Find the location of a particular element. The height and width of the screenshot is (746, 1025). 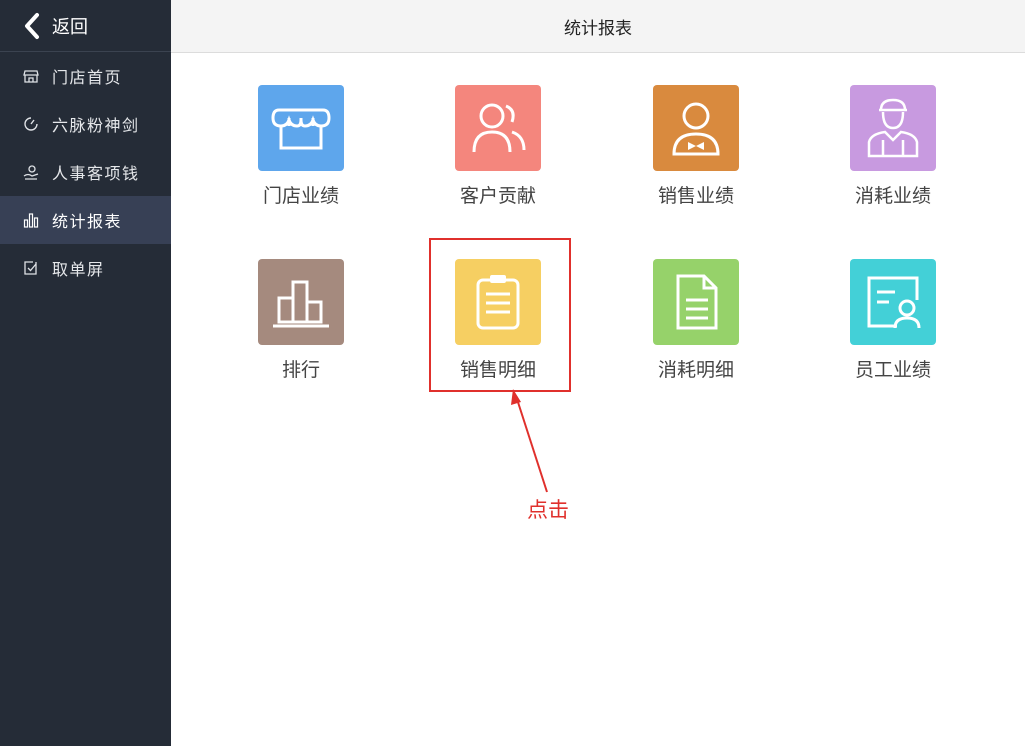

sidebar-item-label: 门店首页 is located at coordinates (87, 77).